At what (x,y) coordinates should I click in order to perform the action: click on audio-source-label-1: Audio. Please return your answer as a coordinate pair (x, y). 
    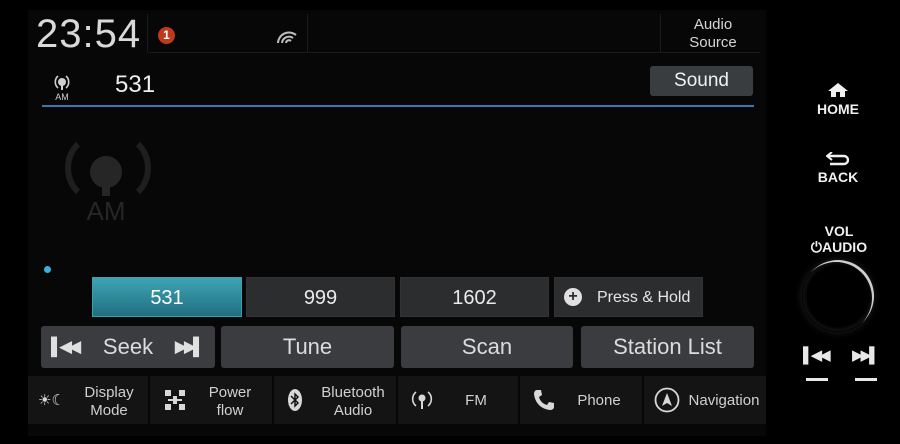
    Looking at the image, I should click on (713, 24).